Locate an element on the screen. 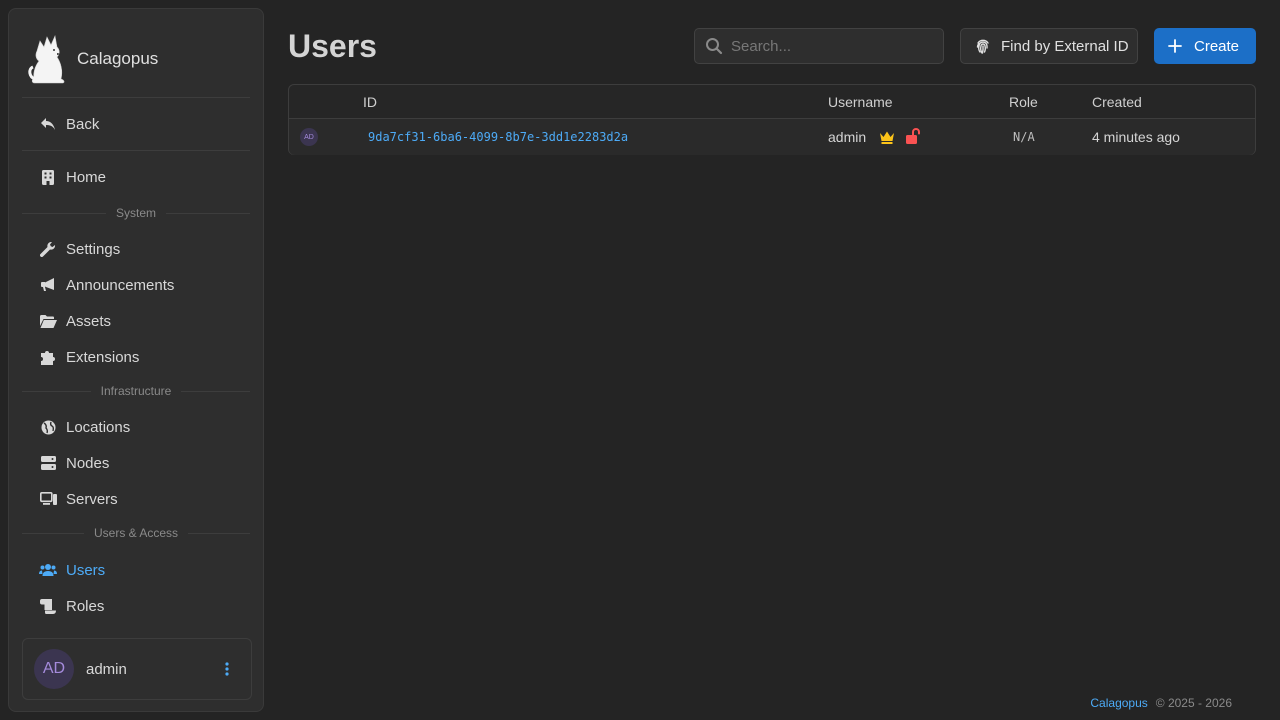  scroll-icon is located at coordinates (48, 606).